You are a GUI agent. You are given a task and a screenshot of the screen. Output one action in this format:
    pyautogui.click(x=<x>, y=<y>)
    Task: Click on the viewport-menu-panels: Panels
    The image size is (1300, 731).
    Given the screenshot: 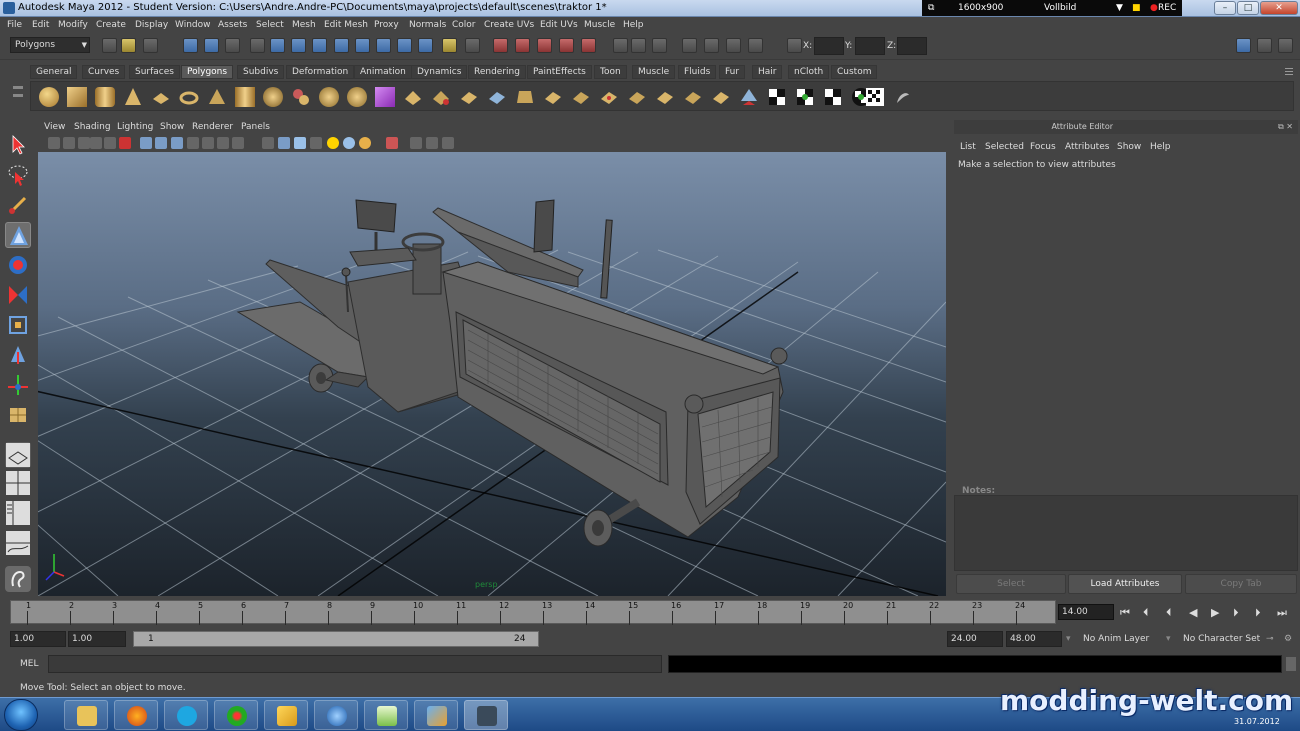 What is the action you would take?
    pyautogui.click(x=255, y=127)
    